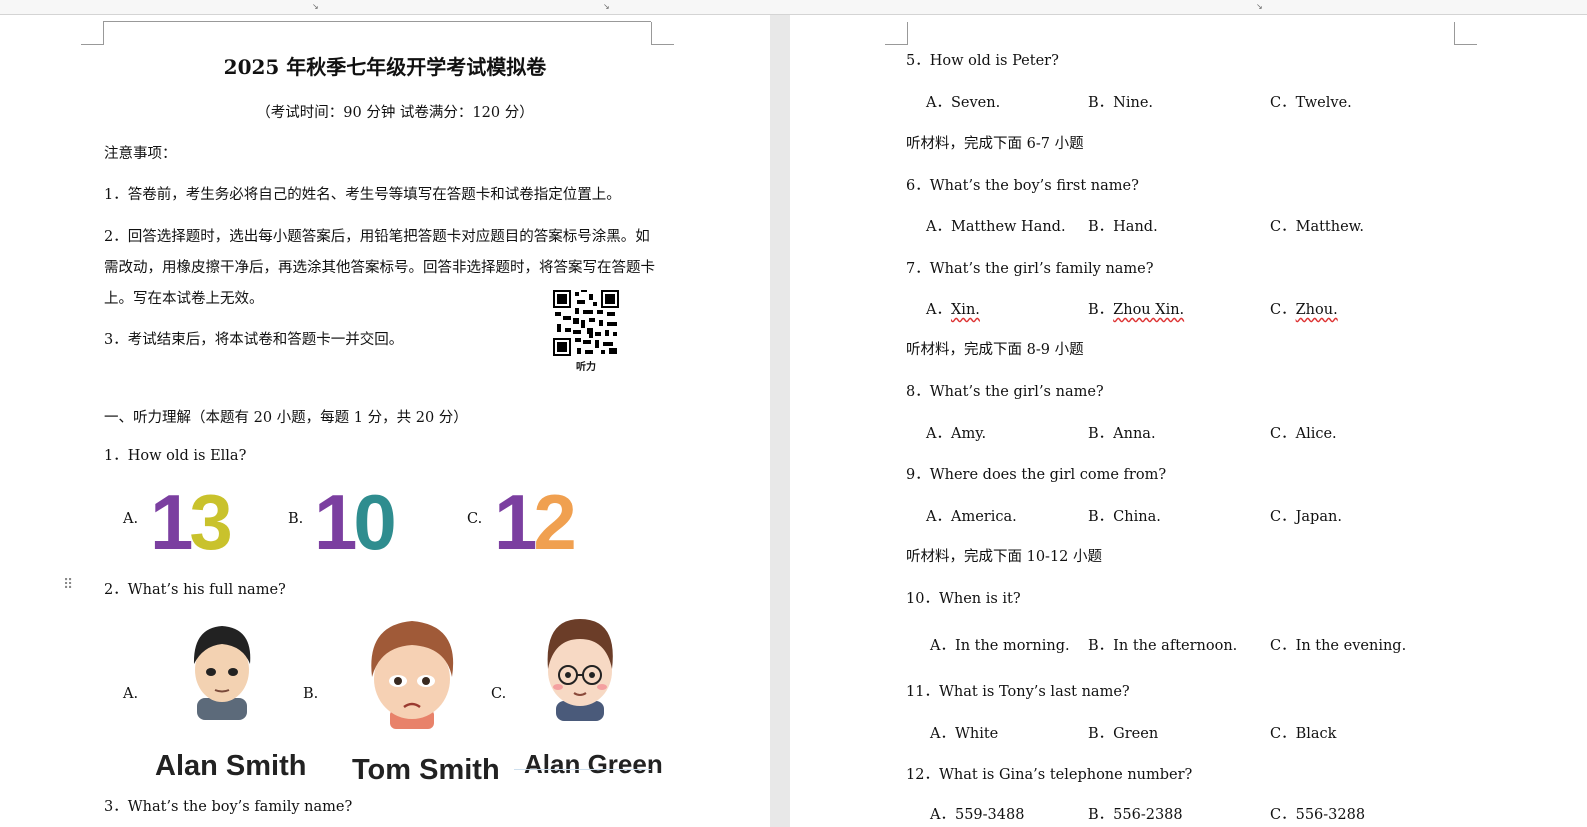  I want to click on question: 5．How old is Peter?, so click(982, 61).